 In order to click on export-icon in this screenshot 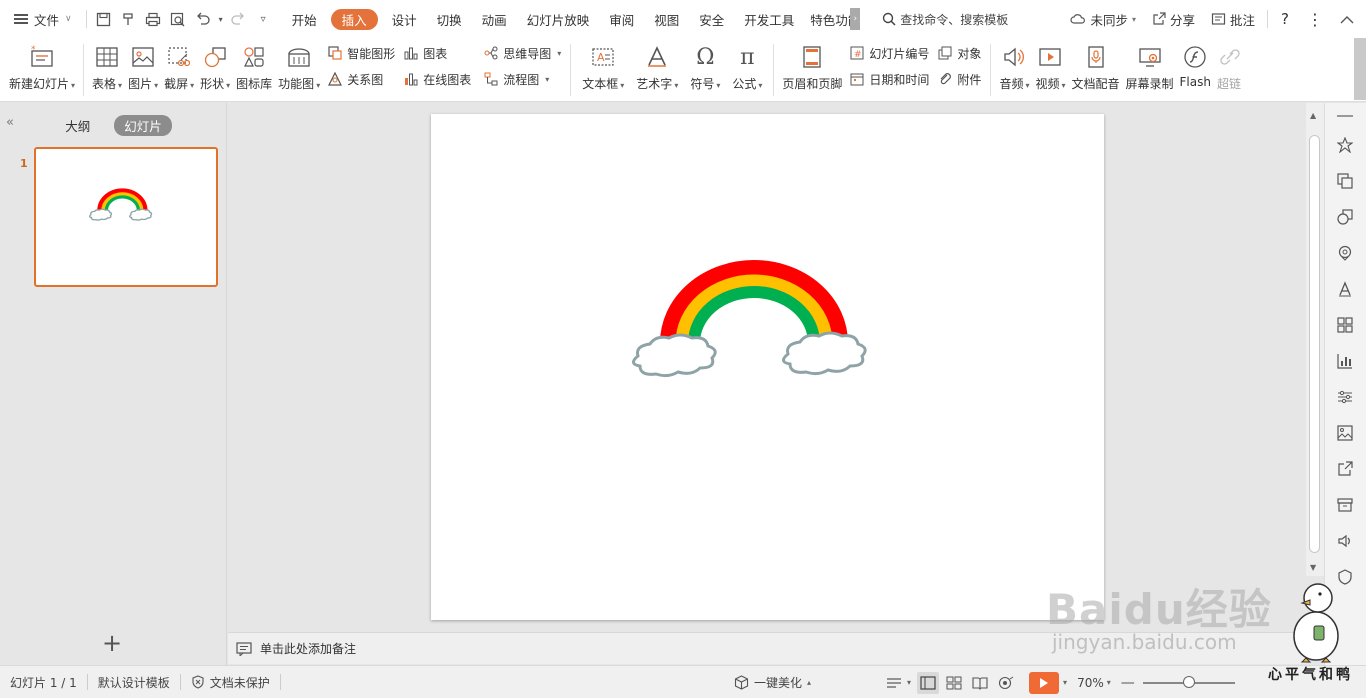, I will do `click(1345, 469)`.